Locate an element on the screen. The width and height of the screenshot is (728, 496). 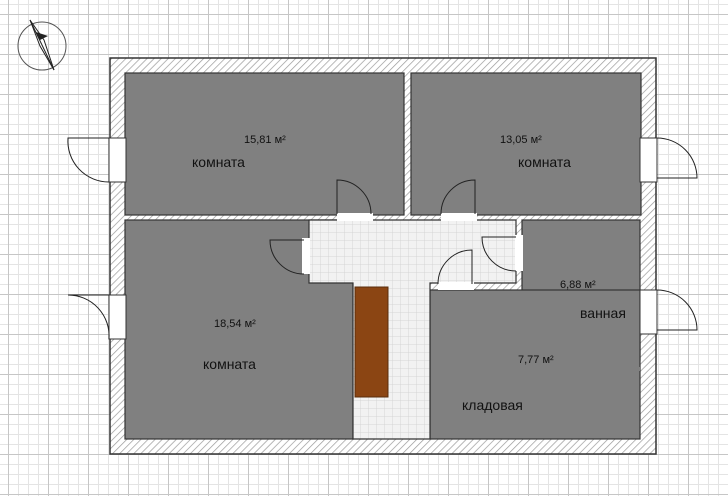
room-name-bathroom: ванная is located at coordinates (603, 313).